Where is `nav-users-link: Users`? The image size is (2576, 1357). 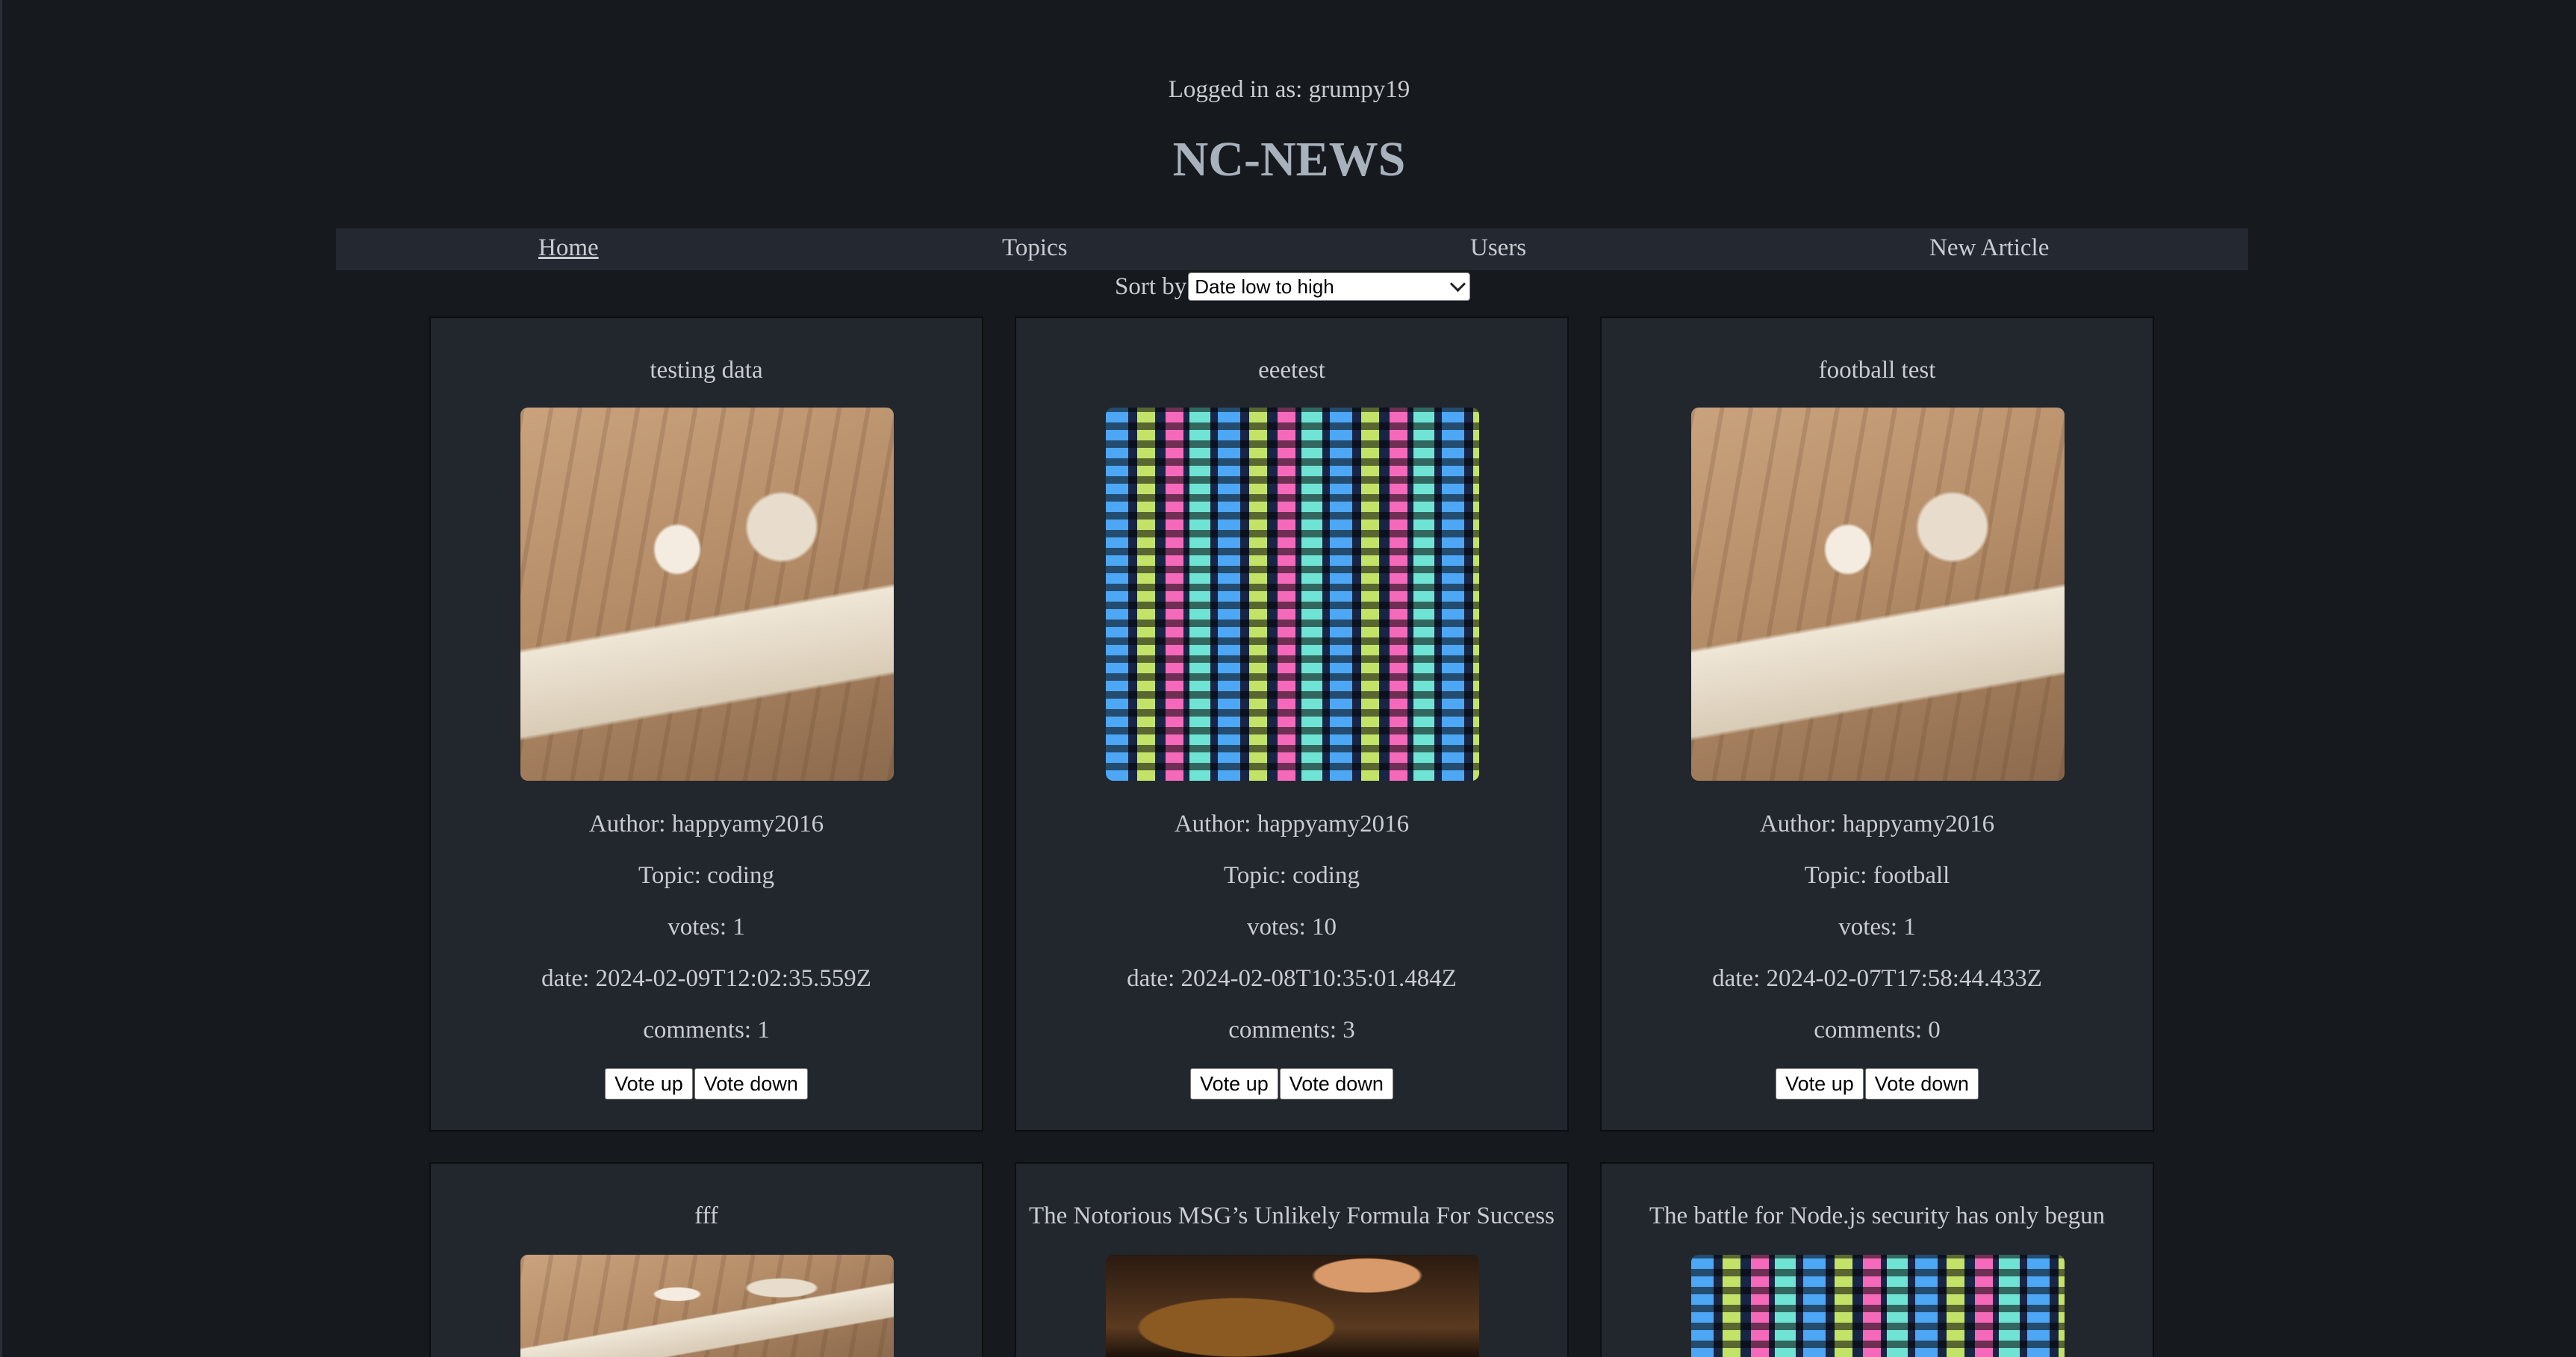 nav-users-link: Users is located at coordinates (1498, 248).